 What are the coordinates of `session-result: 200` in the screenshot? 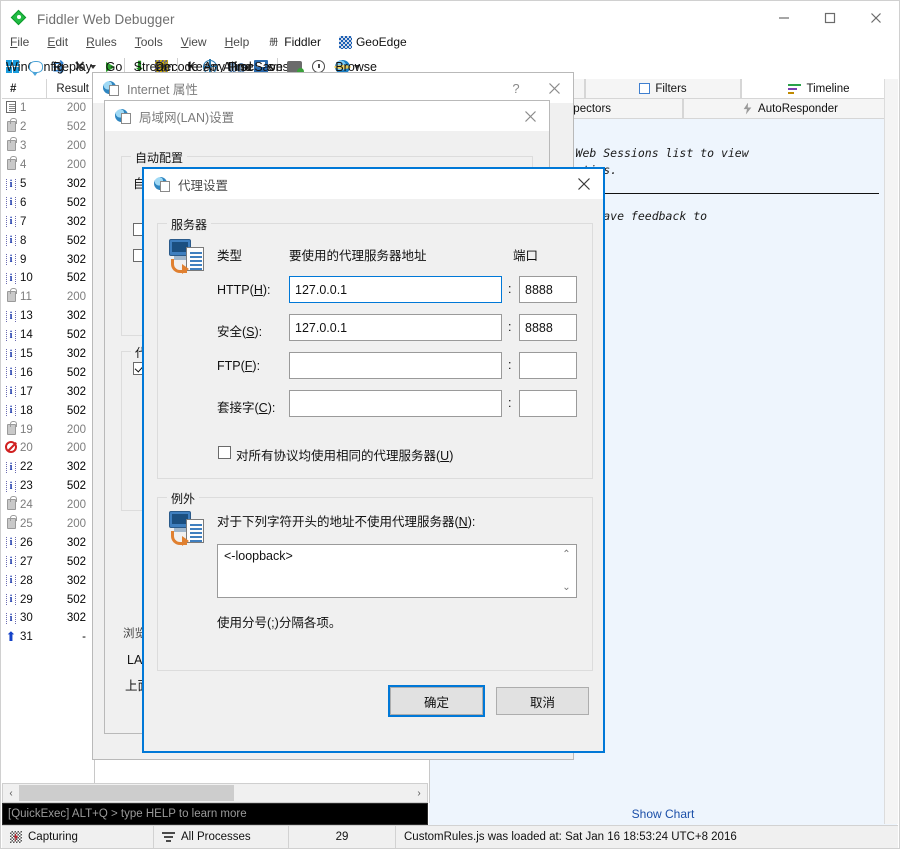 It's located at (76, 448).